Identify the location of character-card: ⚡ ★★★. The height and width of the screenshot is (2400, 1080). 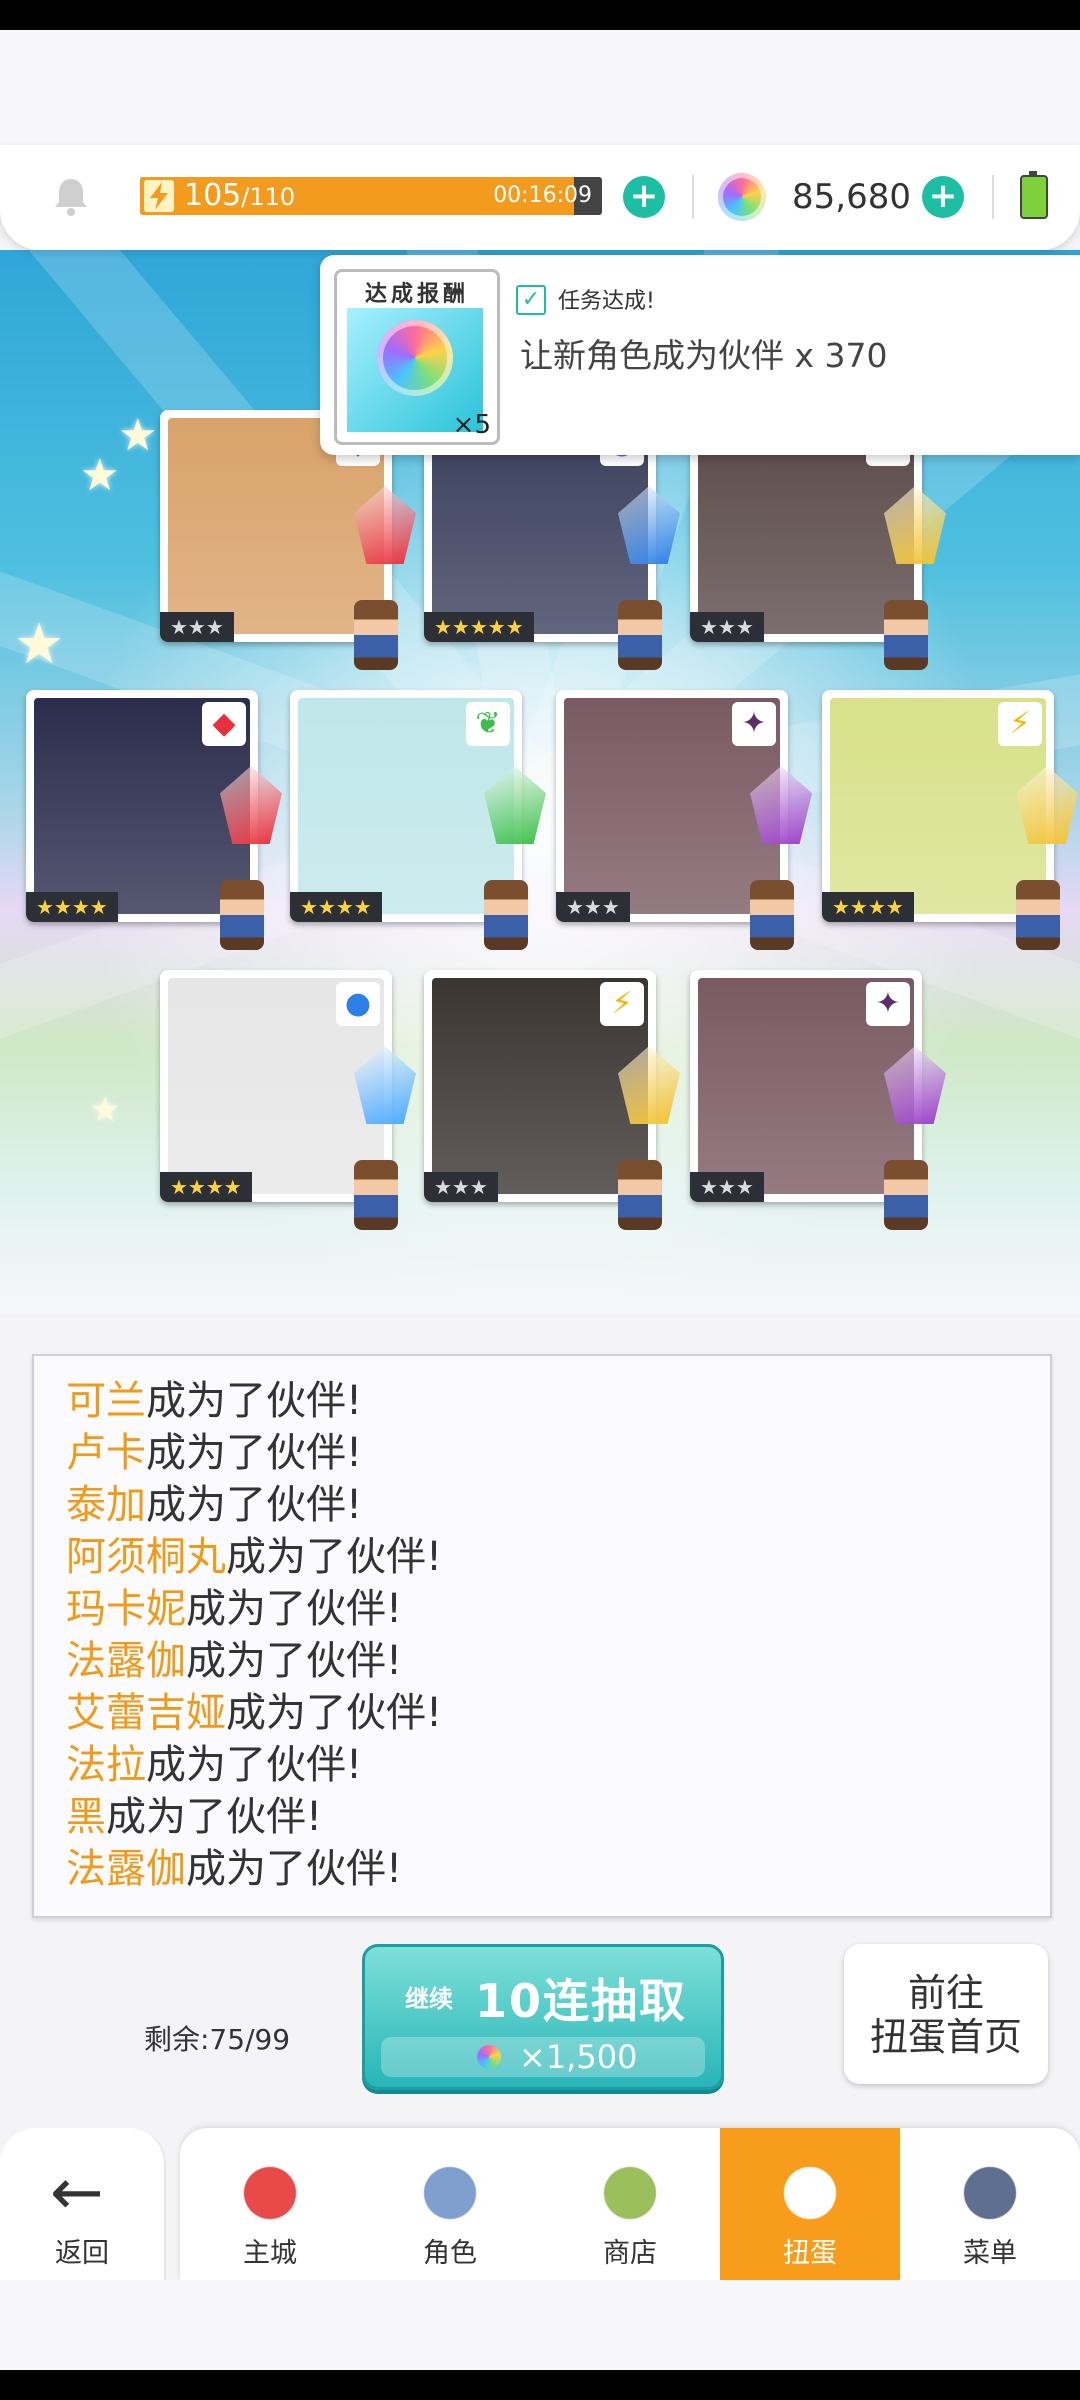
(552, 1100).